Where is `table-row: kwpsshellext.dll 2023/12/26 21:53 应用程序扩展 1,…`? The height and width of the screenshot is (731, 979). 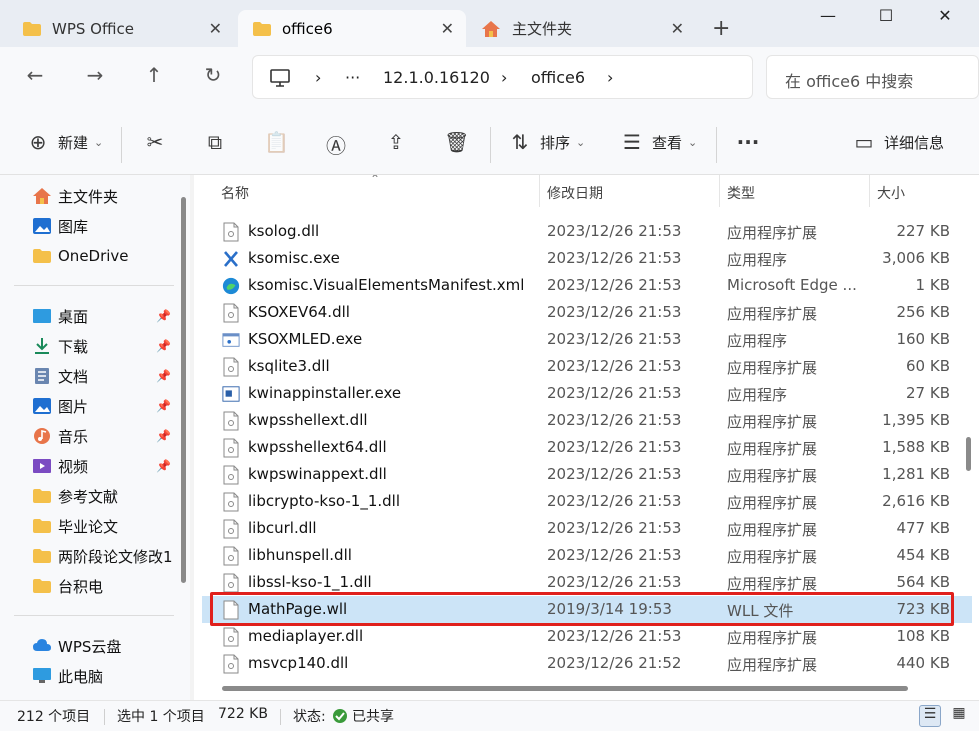 table-row: kwpsshellext.dll 2023/12/26 21:53 应用程序扩展 1,… is located at coordinates (587, 420).